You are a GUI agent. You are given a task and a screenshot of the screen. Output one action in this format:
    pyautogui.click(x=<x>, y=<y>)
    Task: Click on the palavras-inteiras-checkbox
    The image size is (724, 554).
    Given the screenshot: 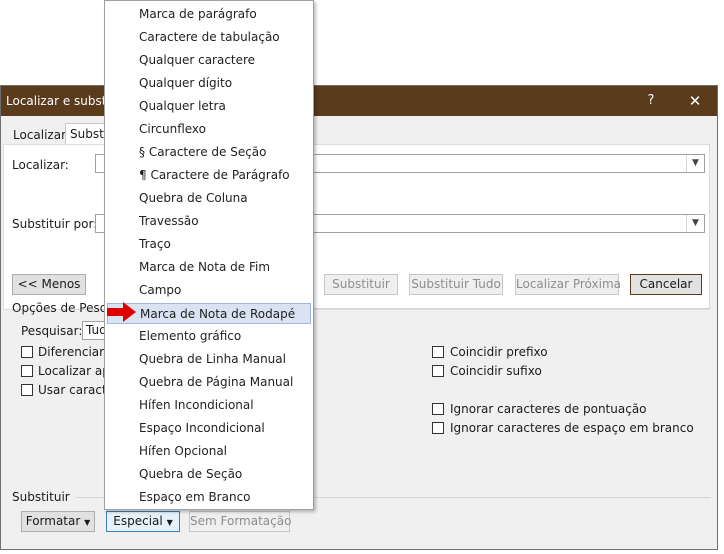 What is the action you would take?
    pyautogui.click(x=27, y=371)
    